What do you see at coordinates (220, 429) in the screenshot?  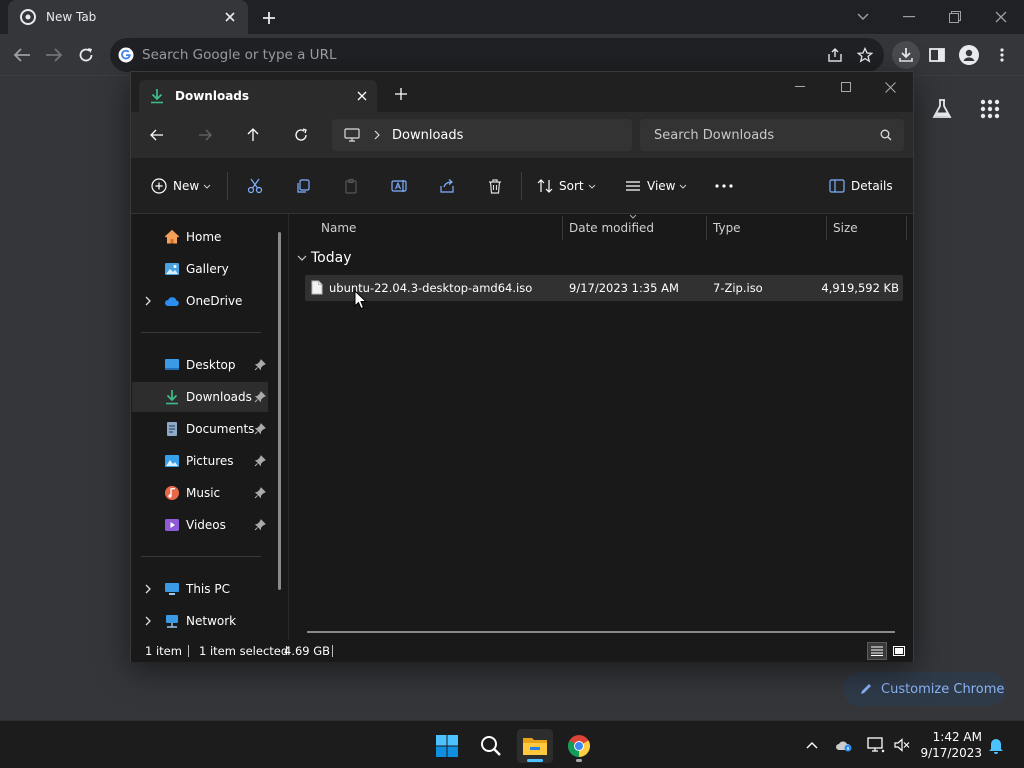 I see `sidebar-item-label: Documents` at bounding box center [220, 429].